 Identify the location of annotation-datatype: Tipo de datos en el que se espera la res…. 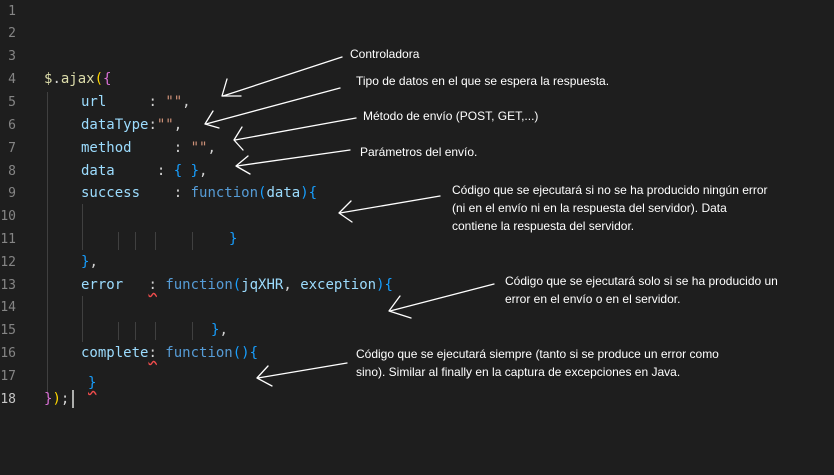
(483, 81).